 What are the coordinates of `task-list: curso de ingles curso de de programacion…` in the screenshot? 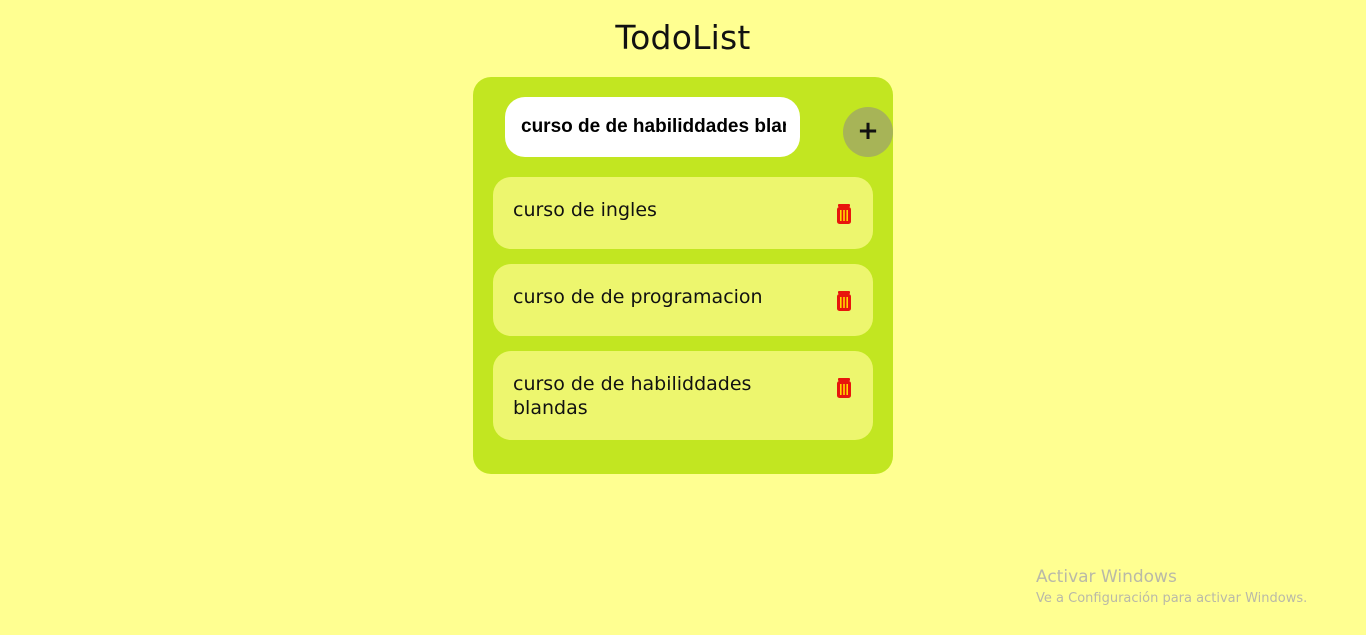 It's located at (683, 316).